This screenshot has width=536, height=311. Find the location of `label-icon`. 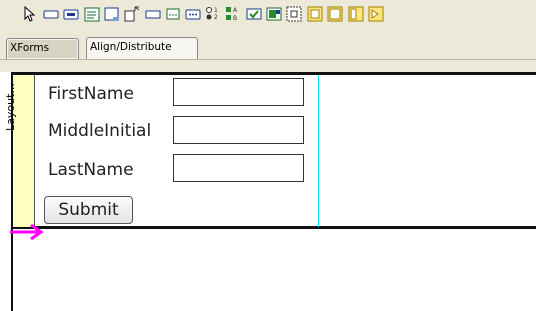

label-icon is located at coordinates (376, 14).